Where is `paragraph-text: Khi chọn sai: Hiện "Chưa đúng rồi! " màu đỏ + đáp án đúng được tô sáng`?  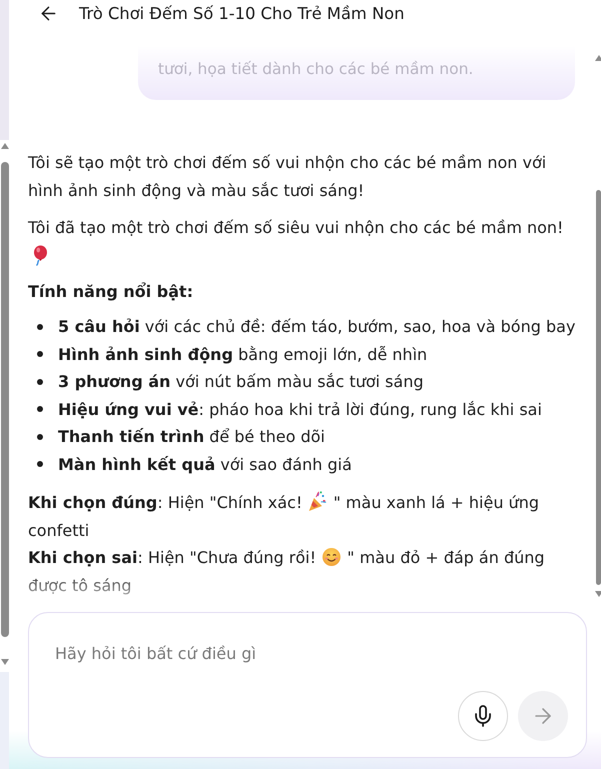
paragraph-text: Khi chọn sai: Hiện "Chưa đúng rồi! " màu đỏ + đáp án đúng được tô sáng is located at coordinates (287, 570).